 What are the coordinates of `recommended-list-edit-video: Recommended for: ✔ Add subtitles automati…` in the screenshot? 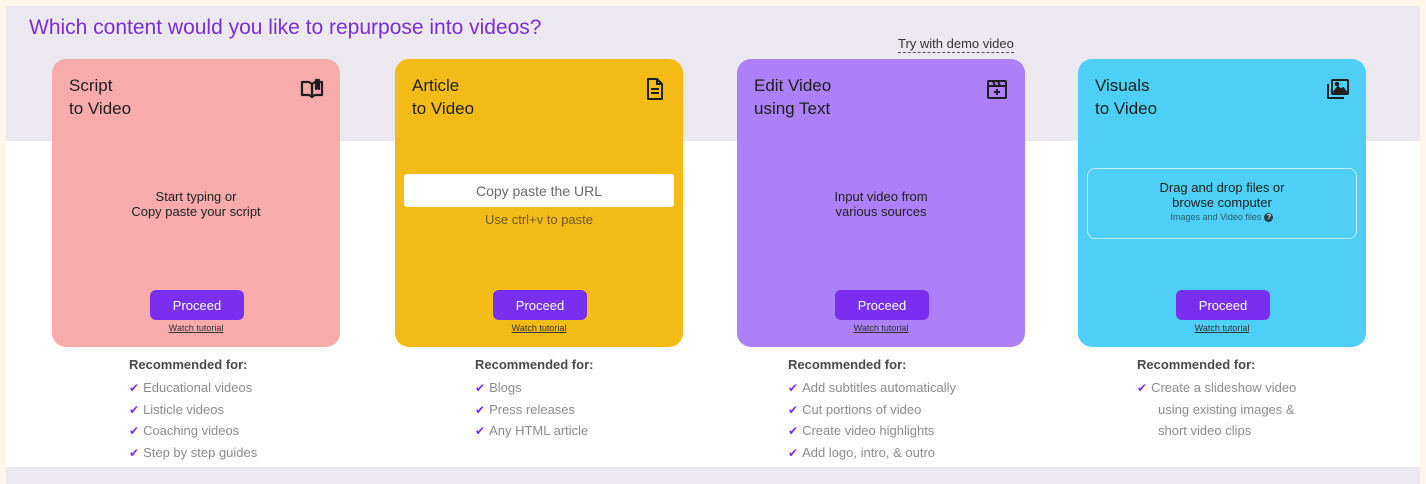 It's located at (872, 410).